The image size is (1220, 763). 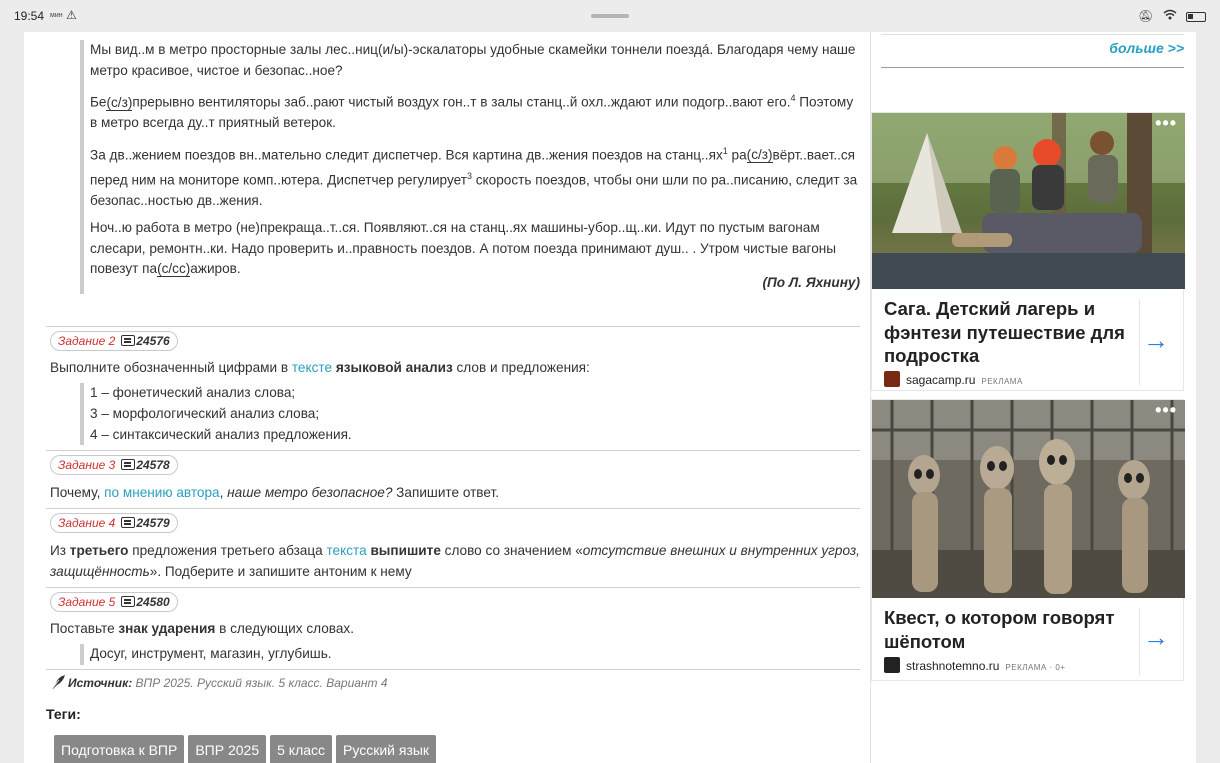 What do you see at coordinates (153, 341) in the screenshot?
I see `task-number: 24576` at bounding box center [153, 341].